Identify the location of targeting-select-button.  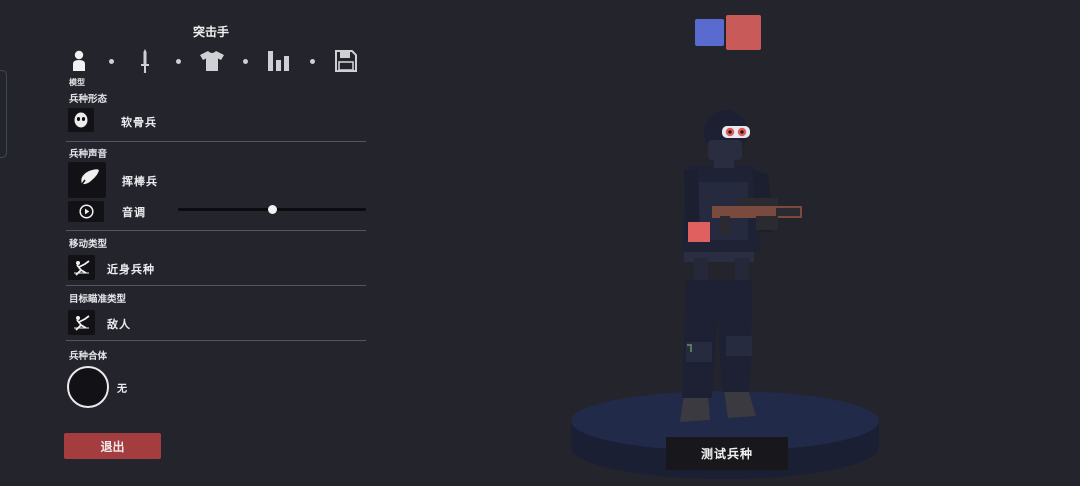
(81, 322).